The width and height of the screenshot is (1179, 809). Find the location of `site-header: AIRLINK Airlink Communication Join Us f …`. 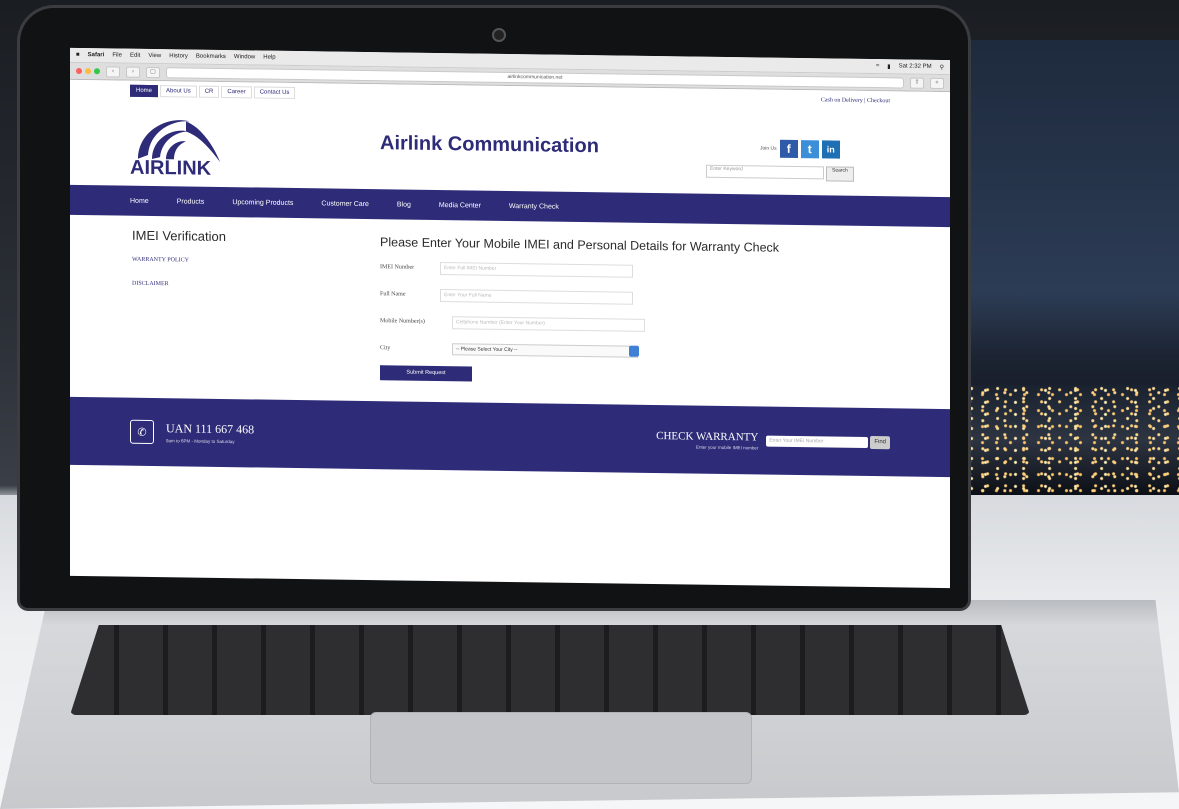

site-header: AIRLINK Airlink Communication Join Us f … is located at coordinates (510, 148).